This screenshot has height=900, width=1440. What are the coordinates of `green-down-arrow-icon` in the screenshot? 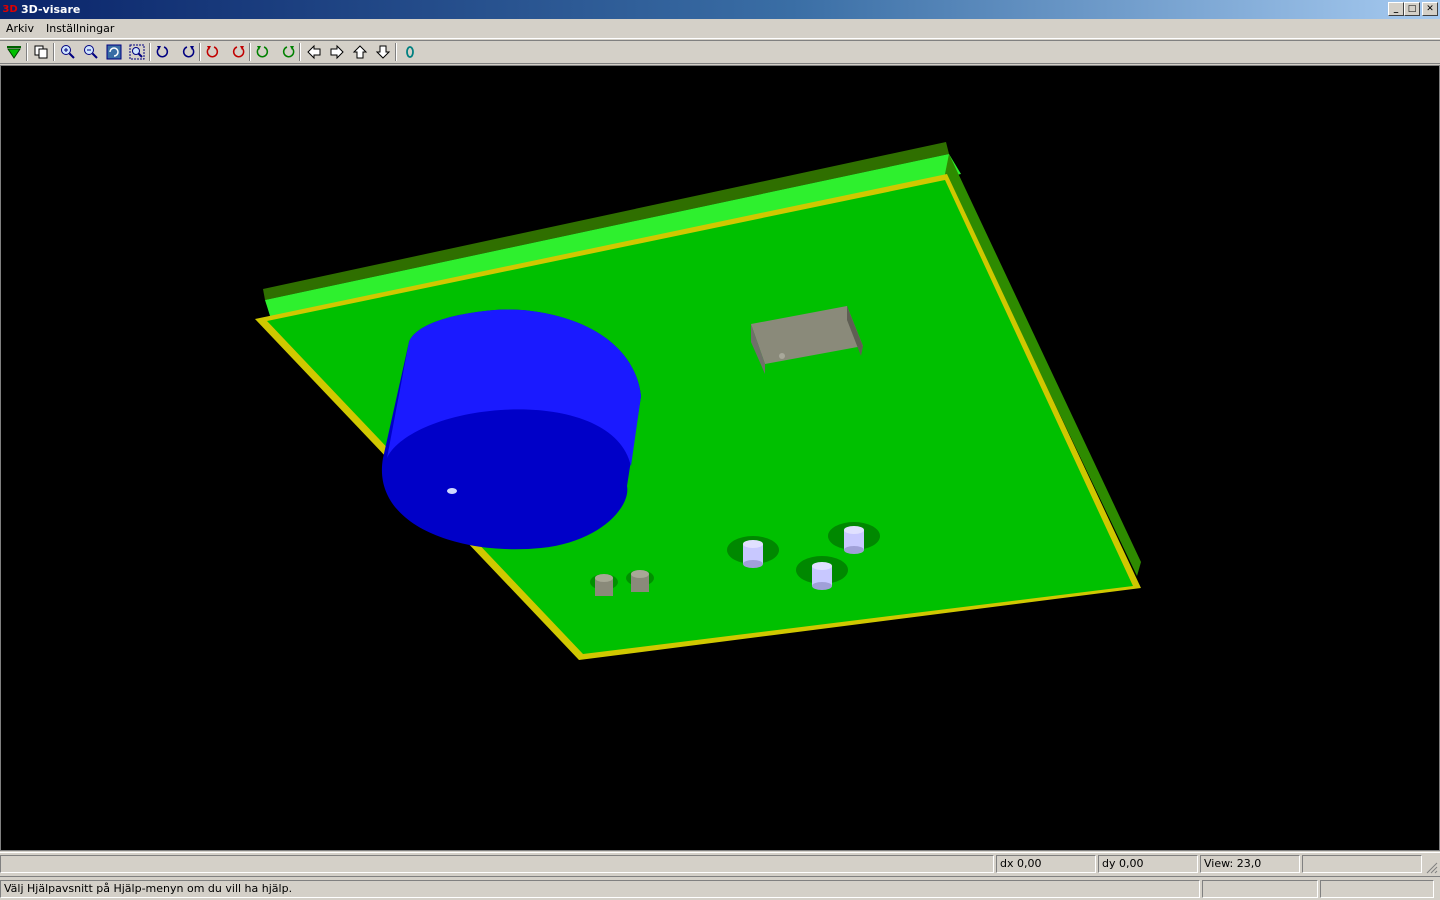 It's located at (13, 52).